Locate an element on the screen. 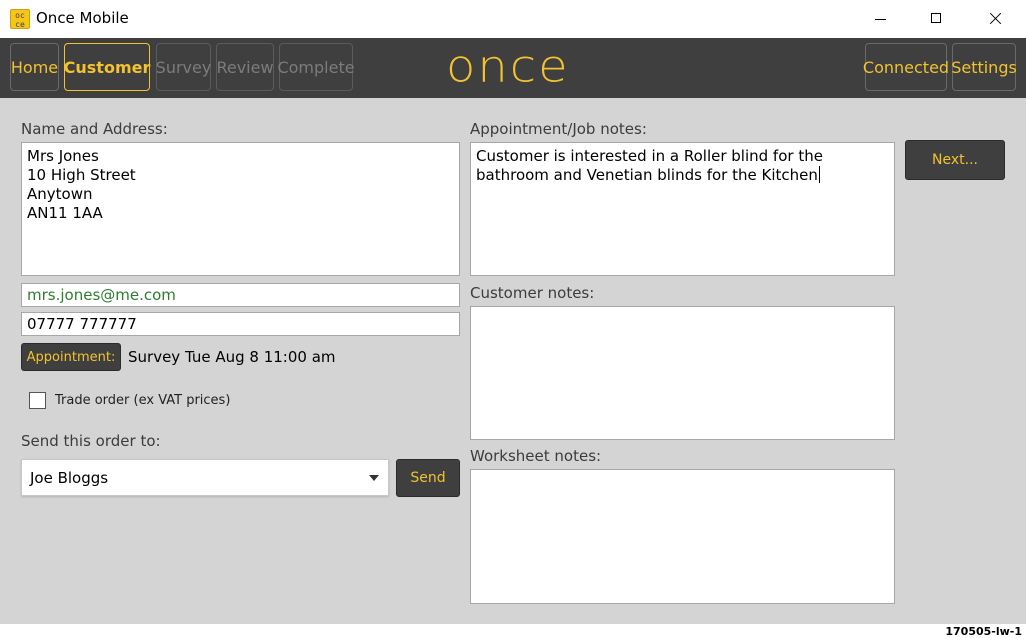 The width and height of the screenshot is (1026, 639). send-to-value: Joe Bloggs is located at coordinates (69, 478).